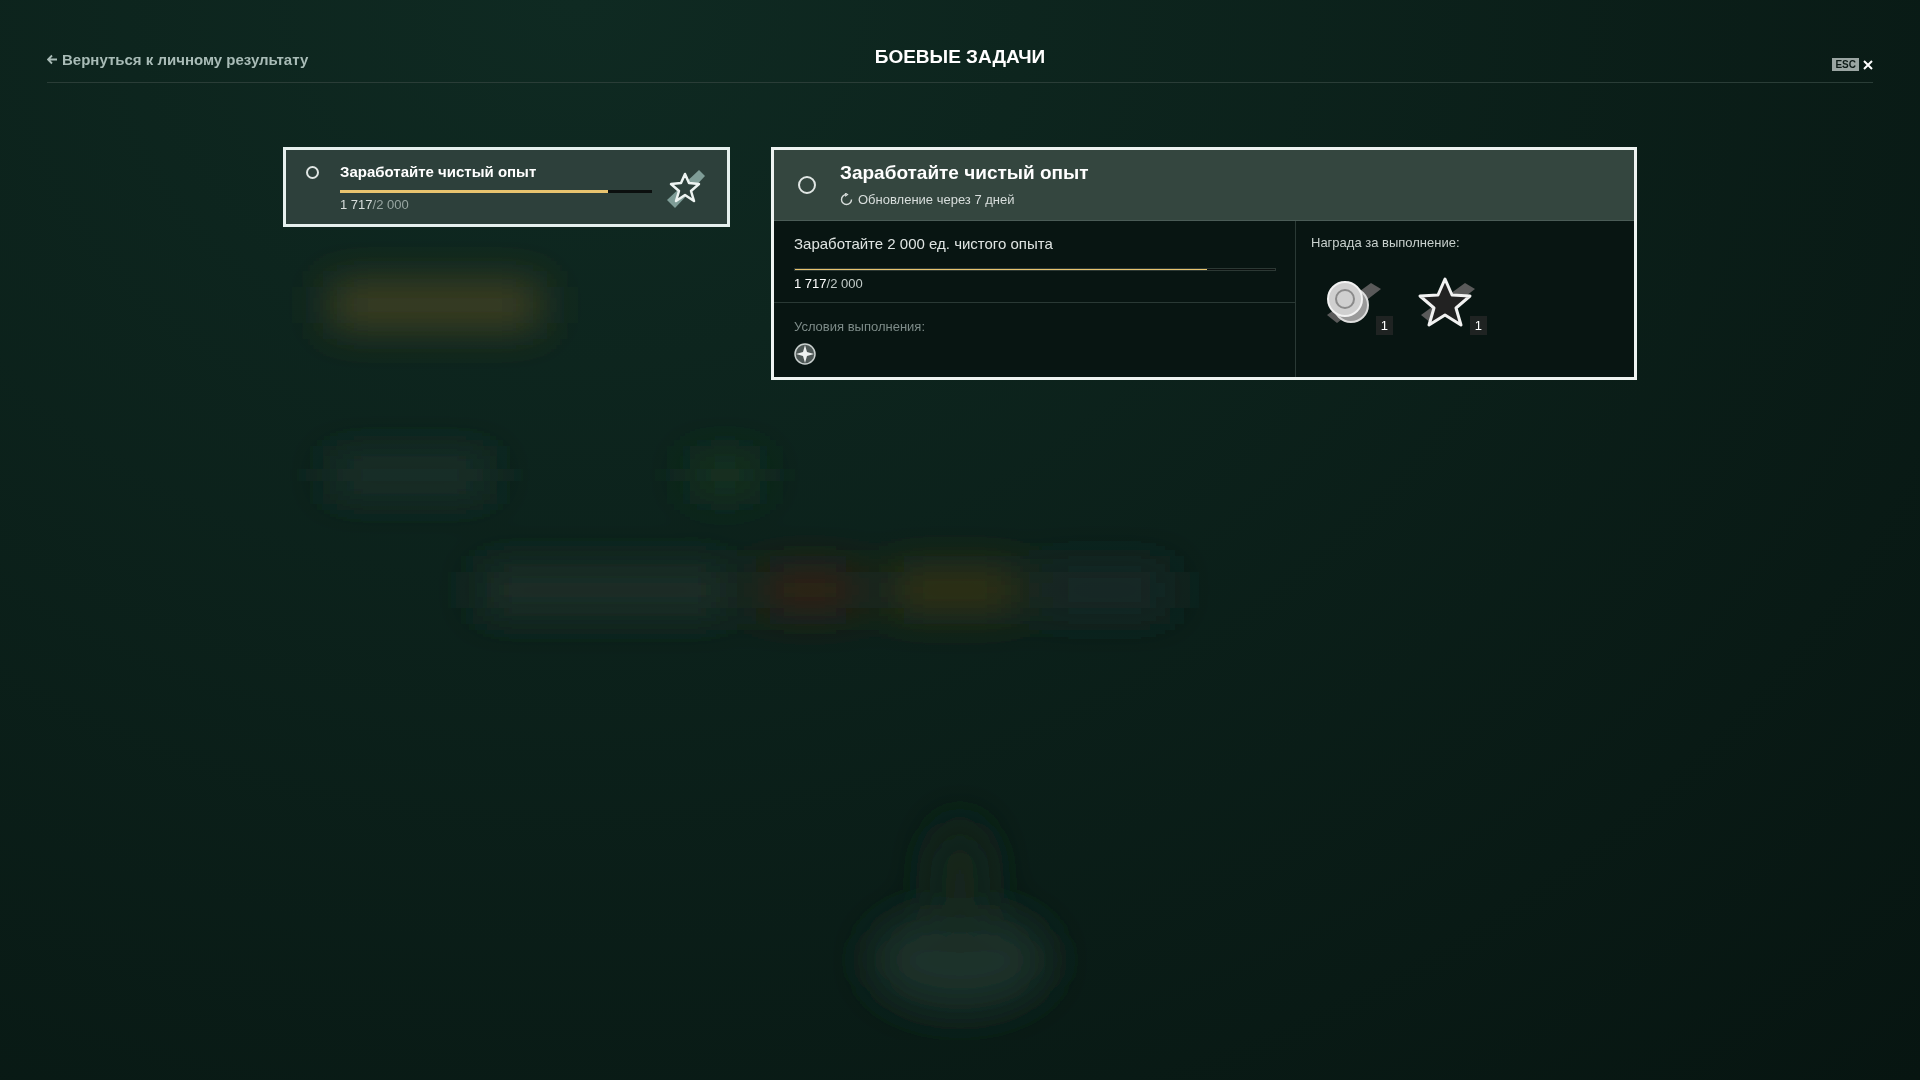 The image size is (1920, 1080). What do you see at coordinates (860, 327) in the screenshot?
I see `conditions-label: Условия выполнения:` at bounding box center [860, 327].